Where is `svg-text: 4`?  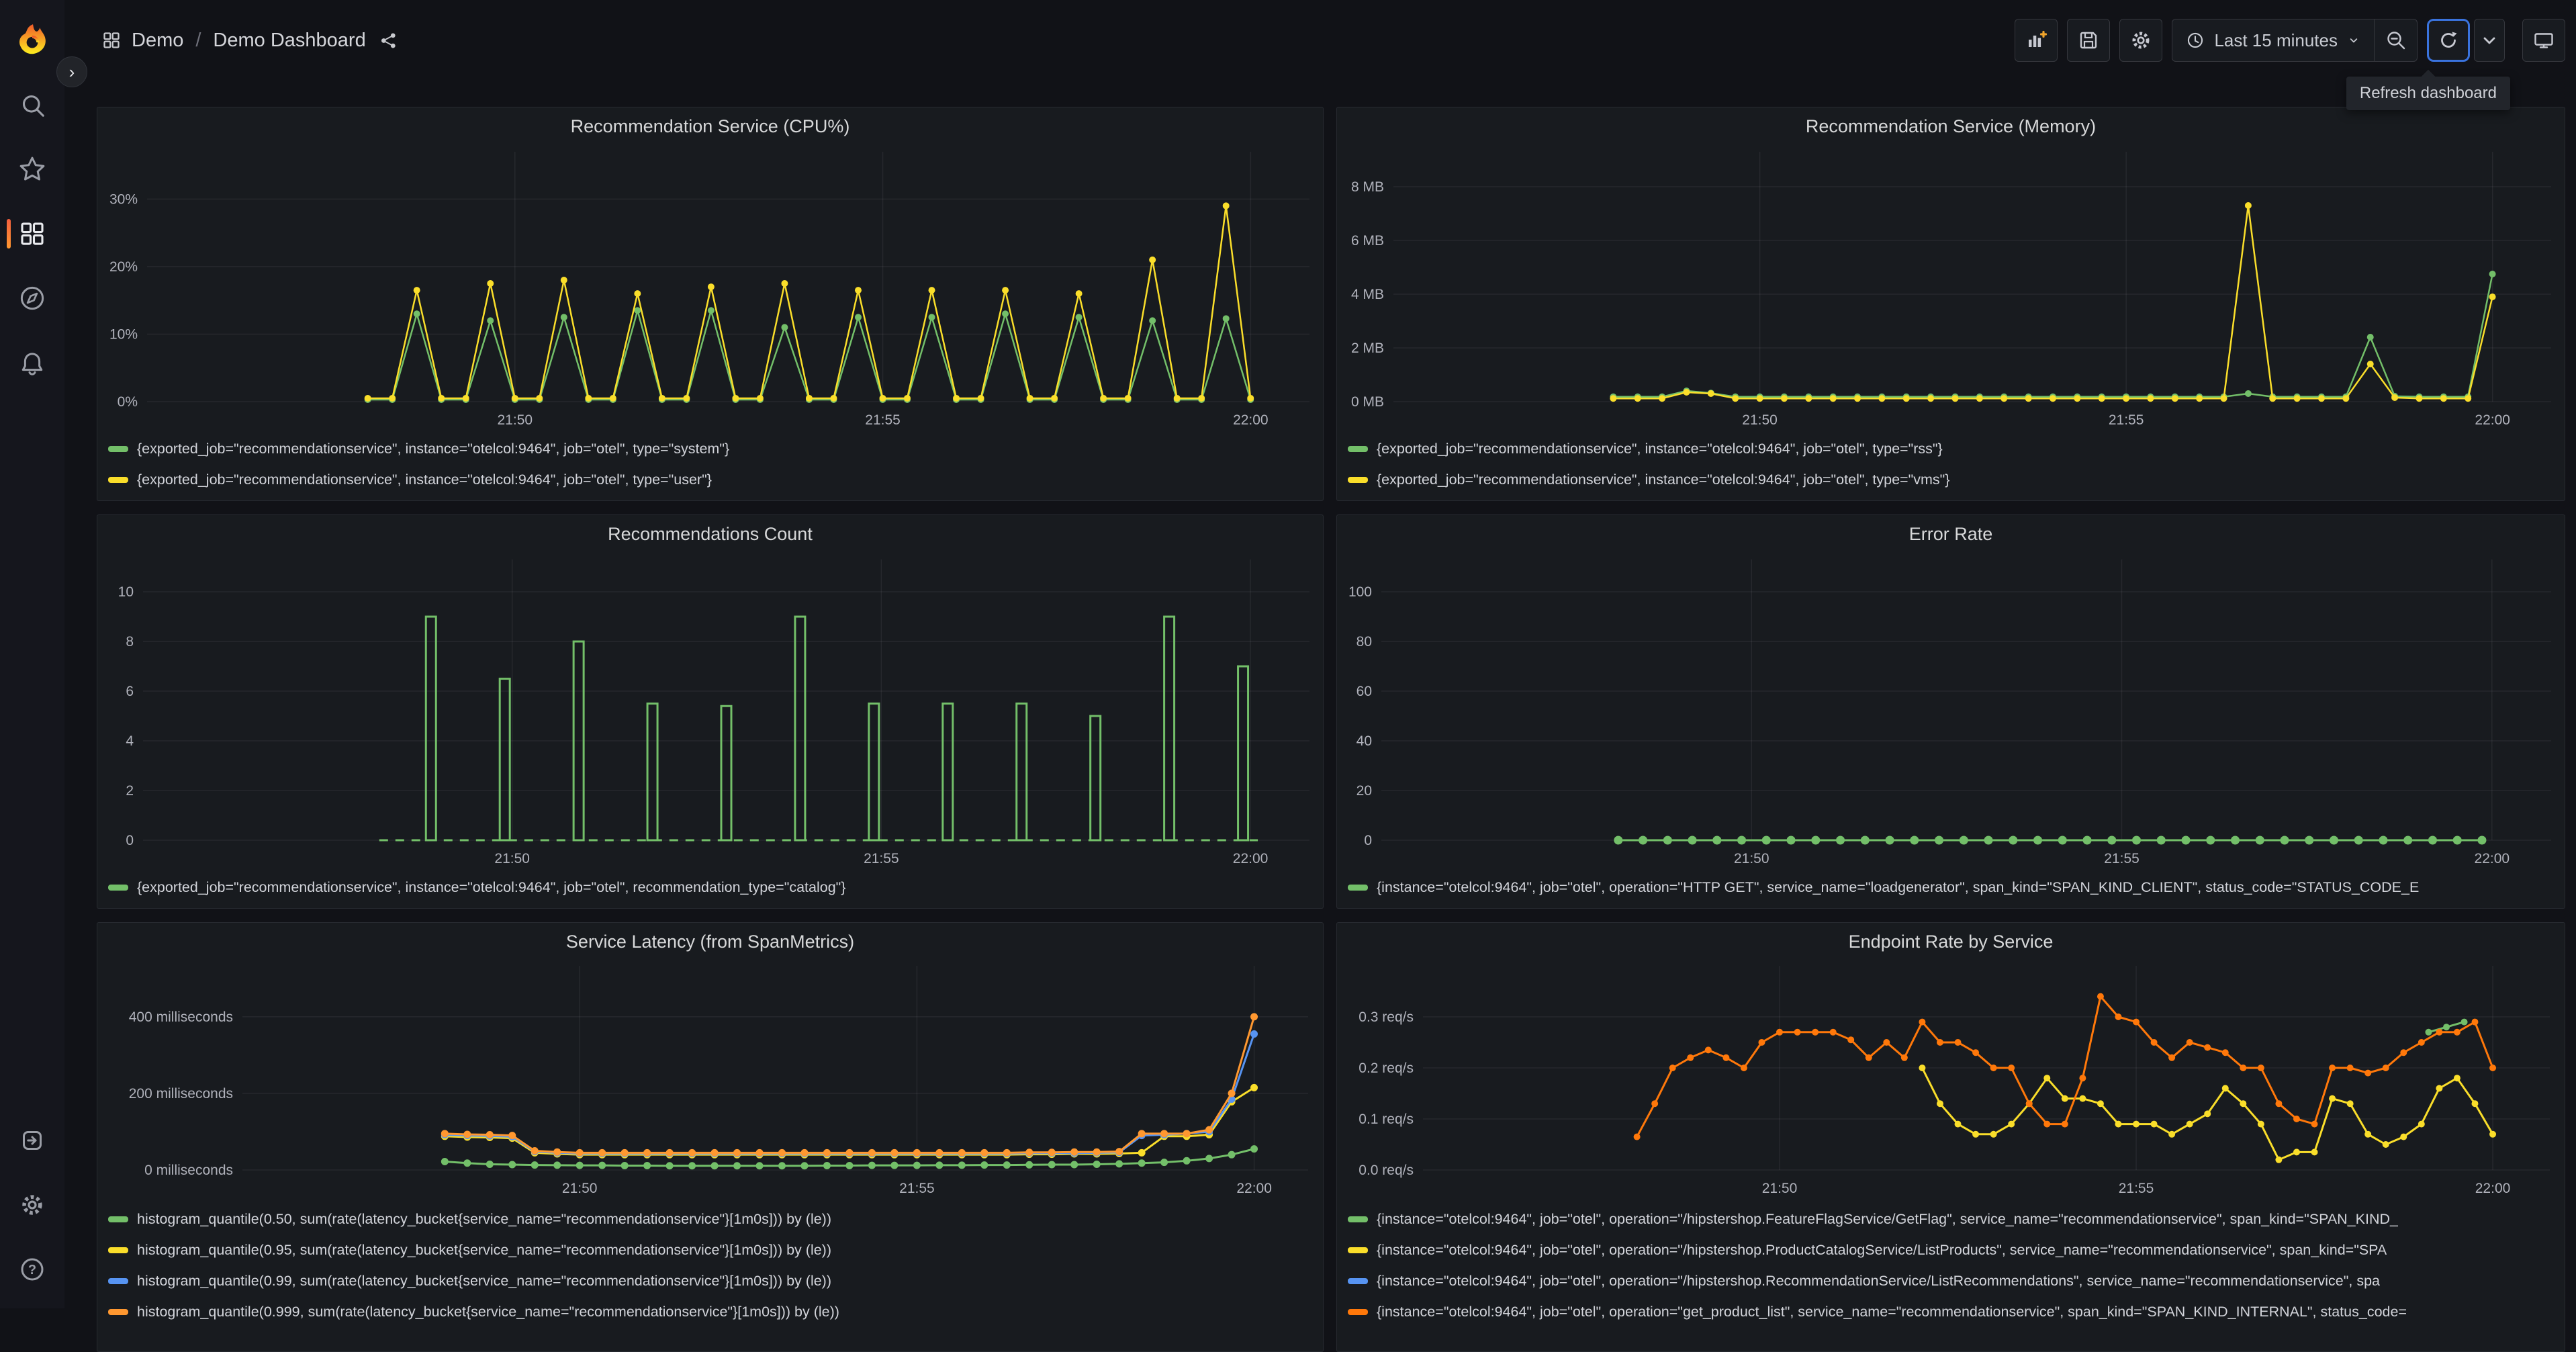
svg-text: 4 is located at coordinates (130, 741).